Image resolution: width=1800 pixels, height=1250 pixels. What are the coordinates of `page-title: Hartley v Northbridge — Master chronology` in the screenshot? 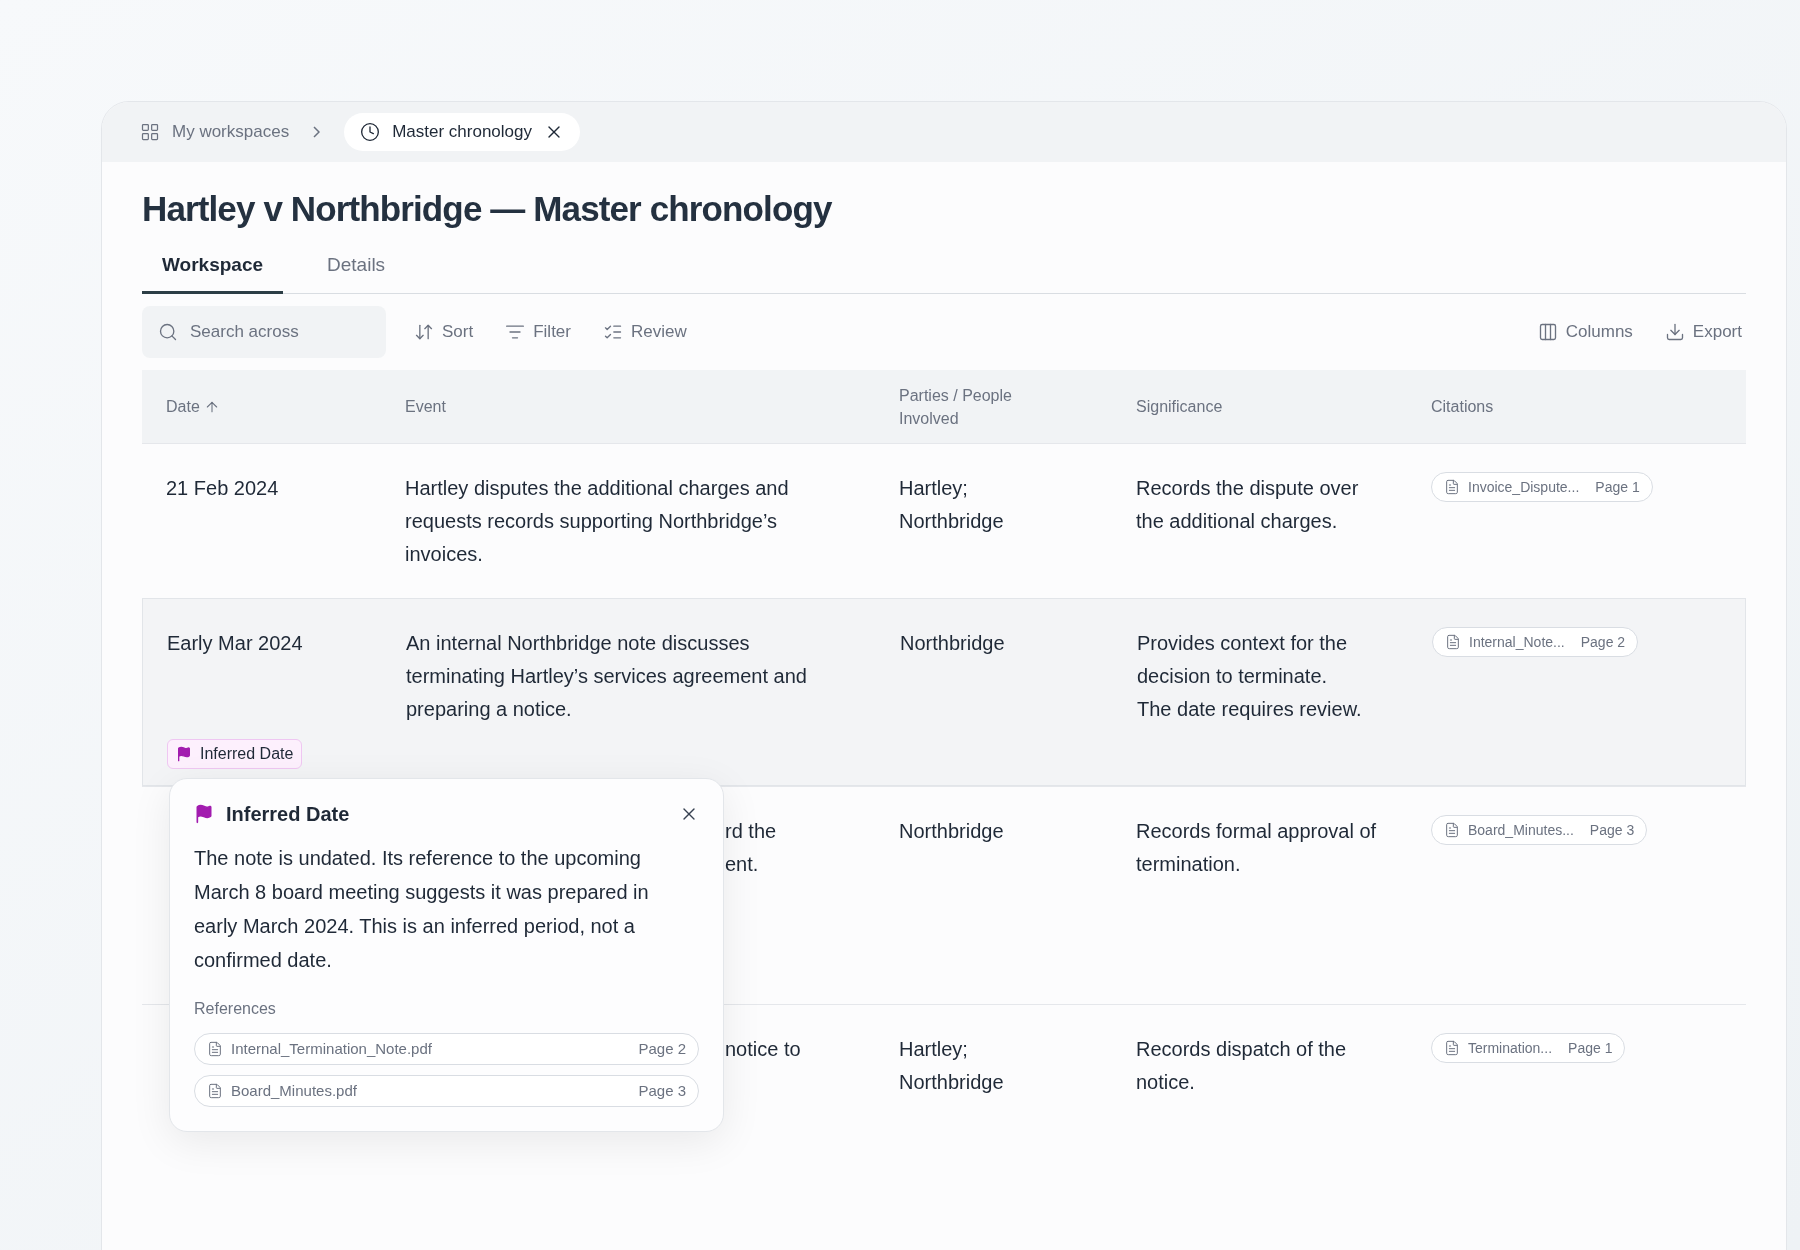 It's located at (487, 209).